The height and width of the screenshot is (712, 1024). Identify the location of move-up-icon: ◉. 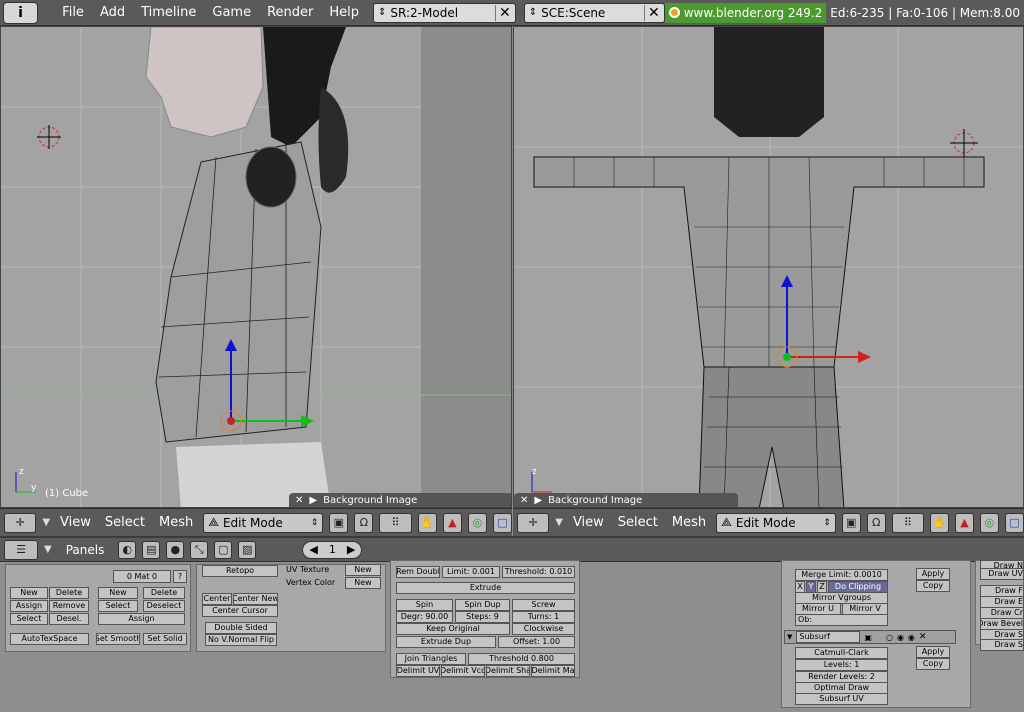
(900, 637).